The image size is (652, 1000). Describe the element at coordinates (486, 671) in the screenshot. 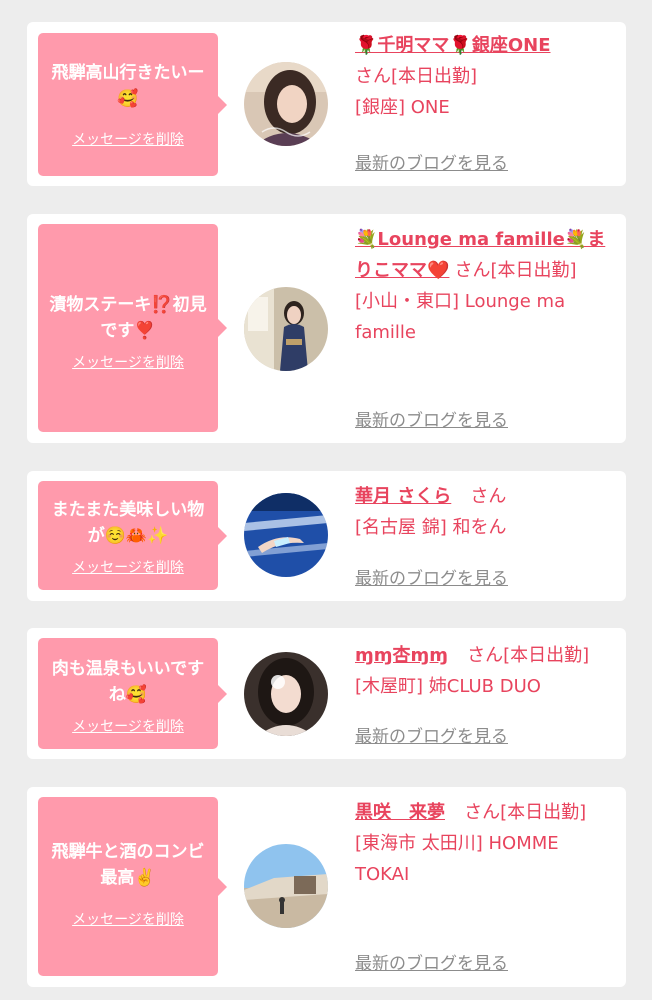

I see `sender-info: ɱɱ杏ɱɱ さん[本日出勤] [木屋町] 姉CLUB DUO` at that location.